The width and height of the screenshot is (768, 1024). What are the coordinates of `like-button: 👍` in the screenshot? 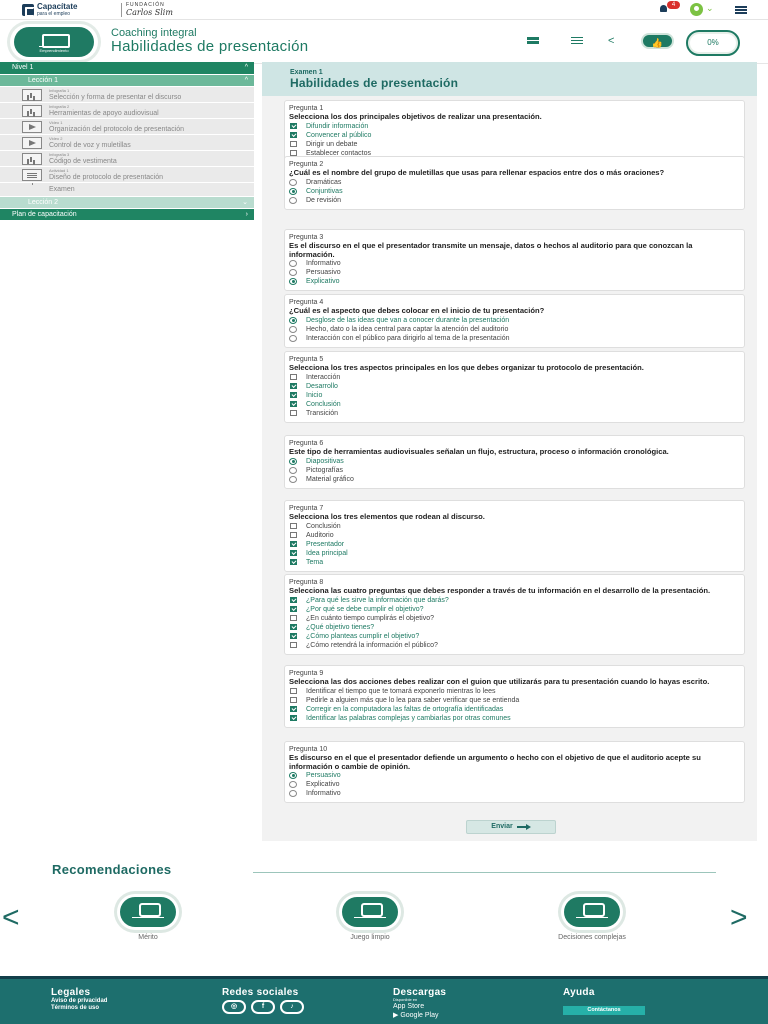 It's located at (657, 41).